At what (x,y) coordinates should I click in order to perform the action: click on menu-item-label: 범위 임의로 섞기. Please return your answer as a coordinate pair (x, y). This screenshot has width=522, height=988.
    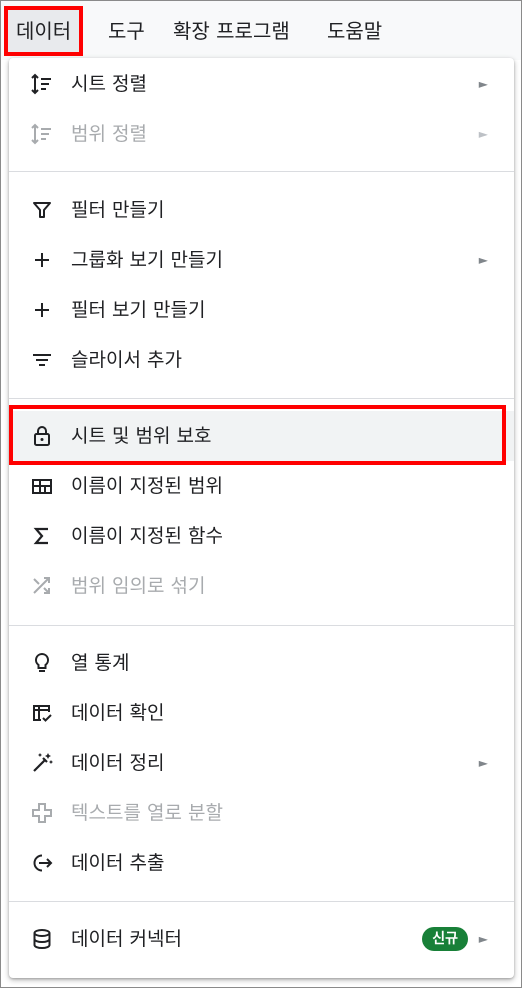
    Looking at the image, I should click on (138, 586).